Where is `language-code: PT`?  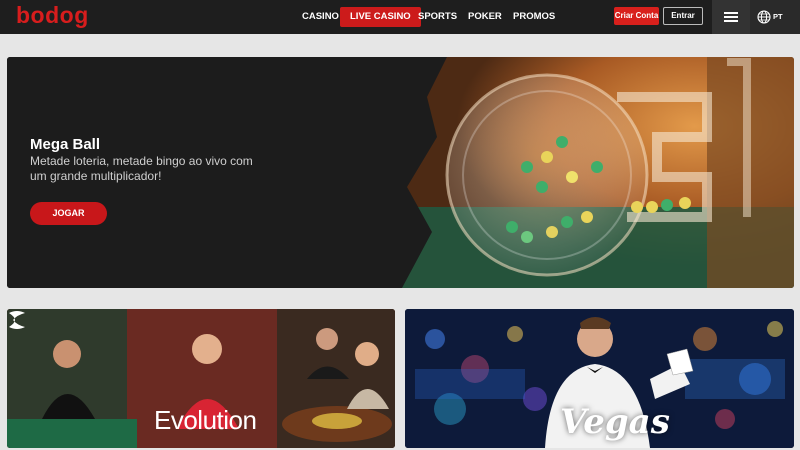
language-code: PT is located at coordinates (778, 16).